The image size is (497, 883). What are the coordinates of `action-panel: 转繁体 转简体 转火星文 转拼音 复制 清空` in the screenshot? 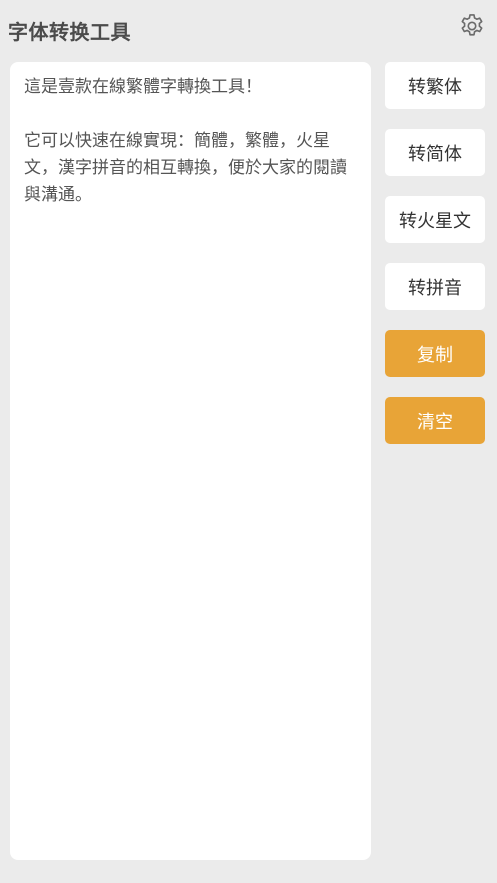 It's located at (435, 263).